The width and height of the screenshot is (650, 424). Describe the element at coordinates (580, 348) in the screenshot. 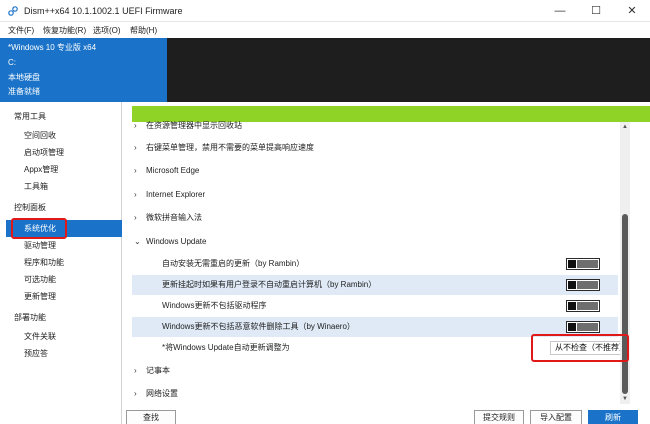

I see `highlight-box-dropdown` at that location.